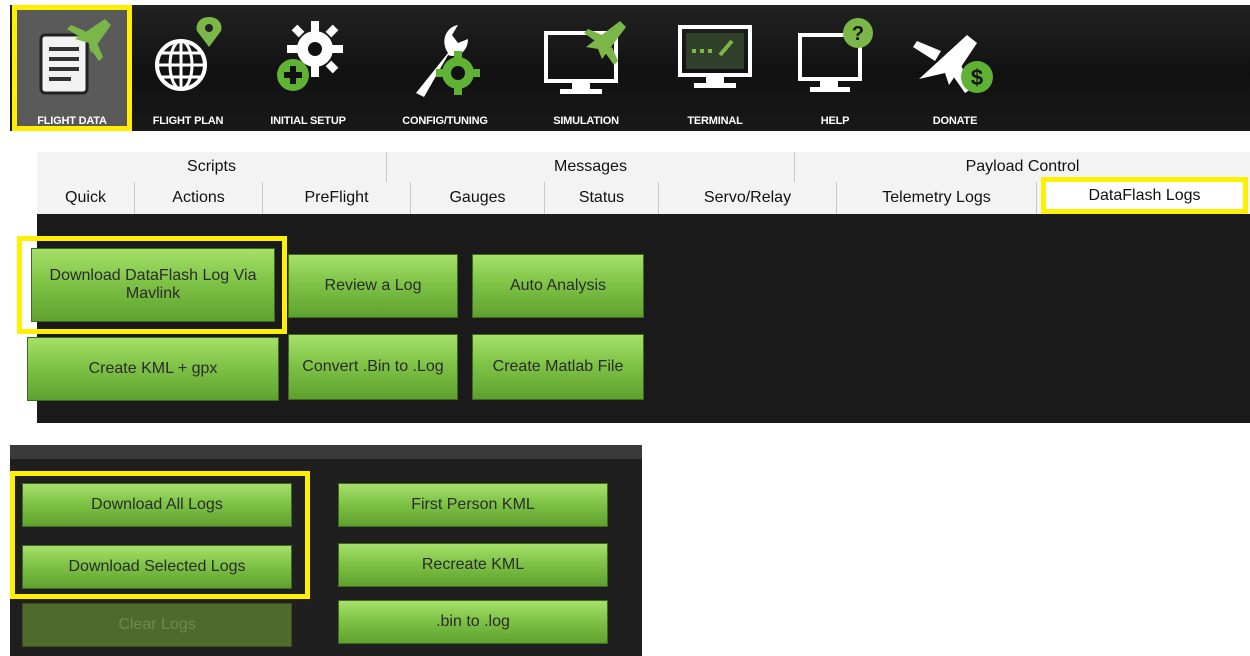  I want to click on flight-plan-label: FLIGHT PLAN, so click(188, 121).